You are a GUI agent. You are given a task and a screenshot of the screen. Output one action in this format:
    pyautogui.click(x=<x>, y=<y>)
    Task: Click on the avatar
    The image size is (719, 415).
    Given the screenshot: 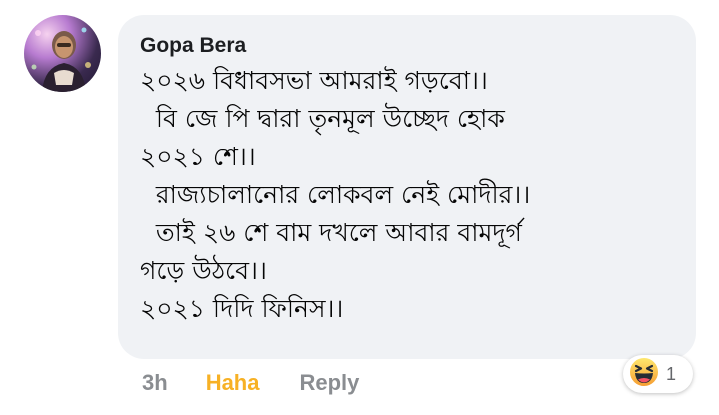 What is the action you would take?
    pyautogui.click(x=62, y=53)
    